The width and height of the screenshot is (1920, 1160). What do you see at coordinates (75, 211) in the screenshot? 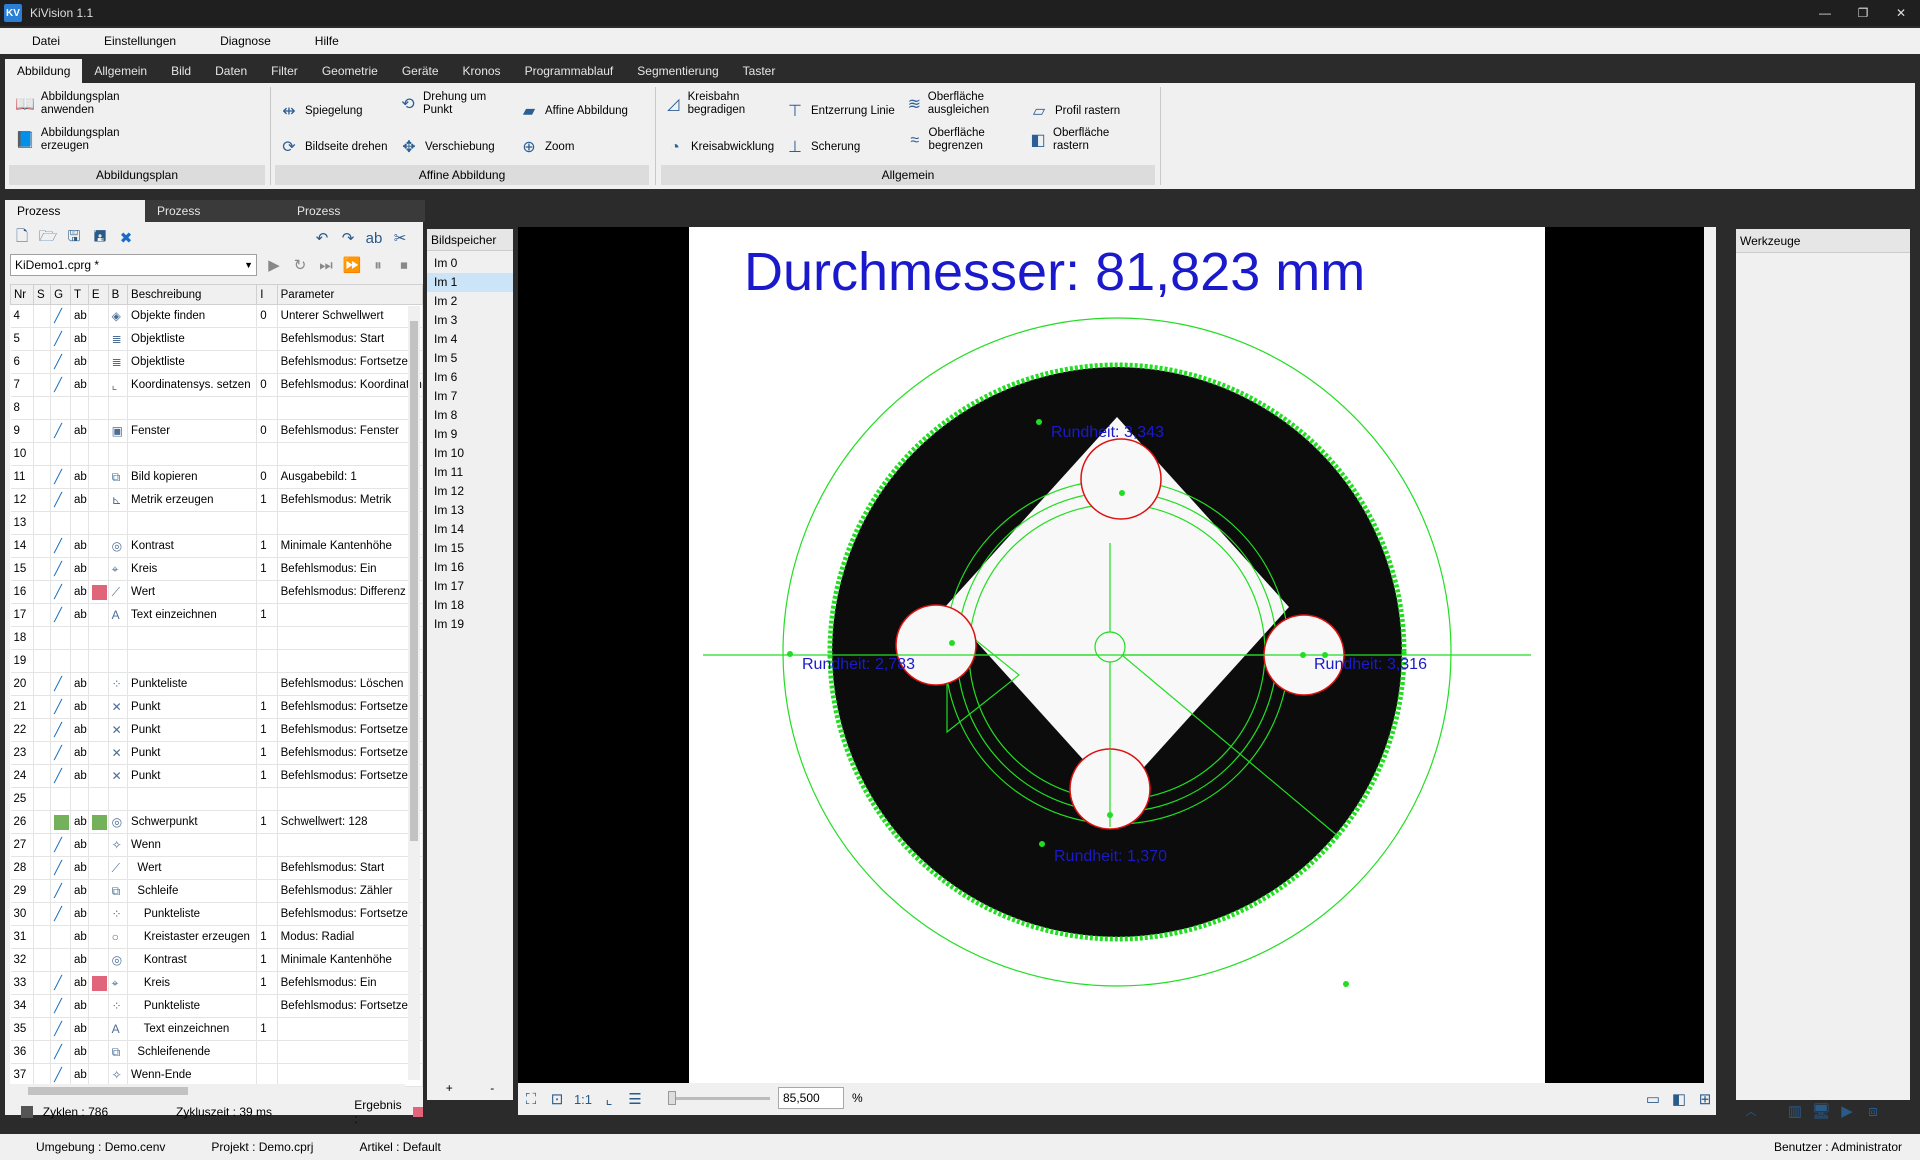
I see `tab-prozess-1: Prozess` at bounding box center [75, 211].